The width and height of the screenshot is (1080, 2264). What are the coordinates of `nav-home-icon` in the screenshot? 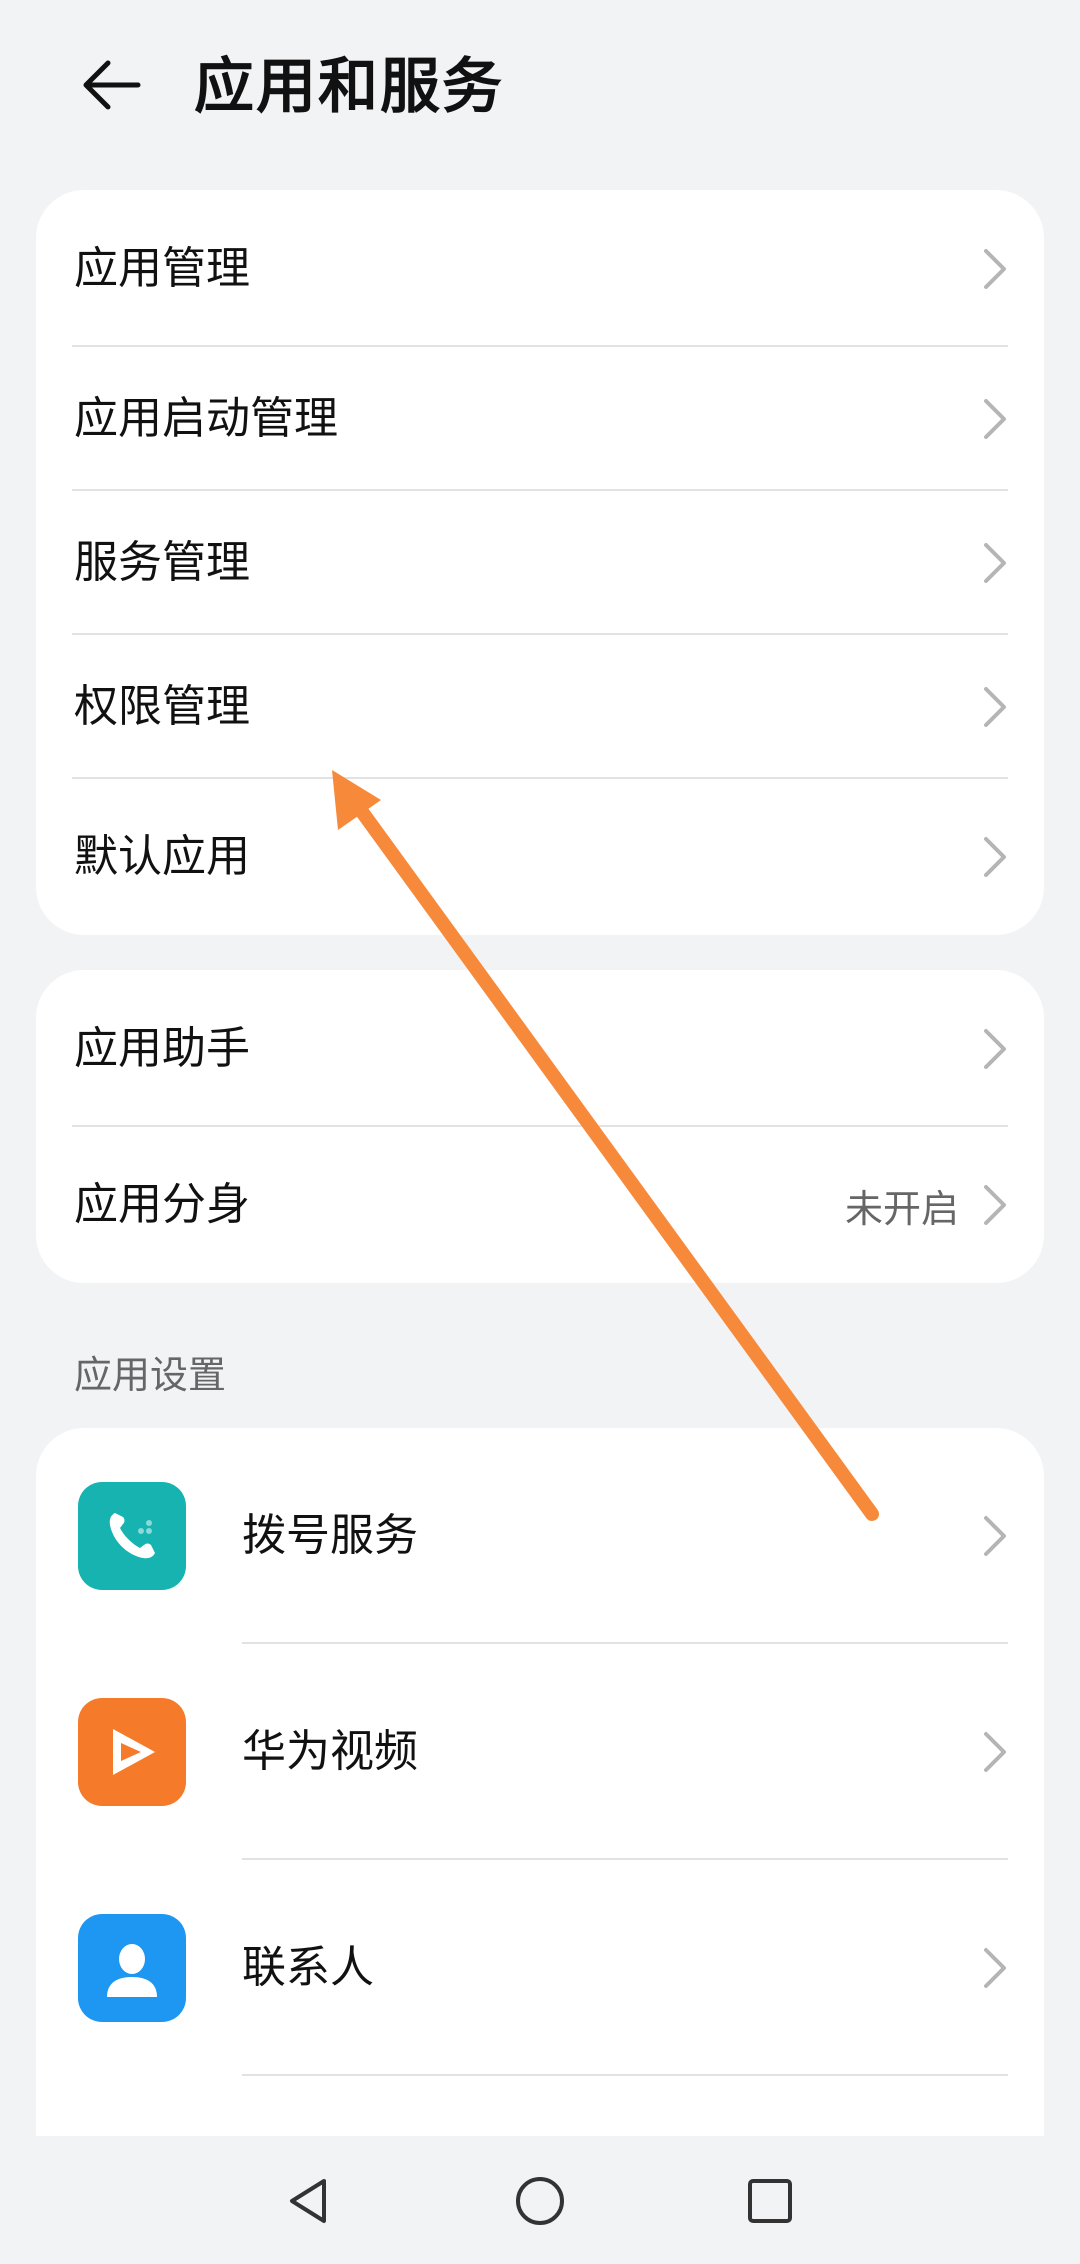 It's located at (540, 2201).